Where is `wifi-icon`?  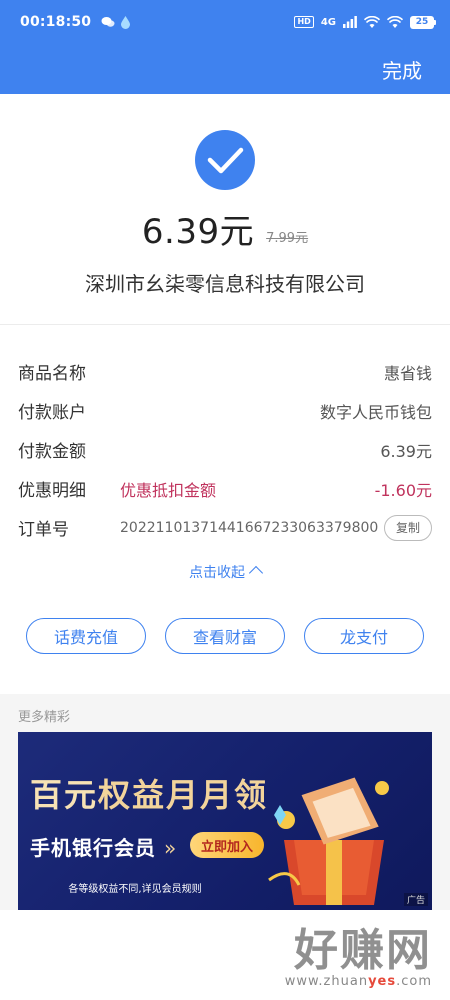
wifi-icon is located at coordinates (372, 22).